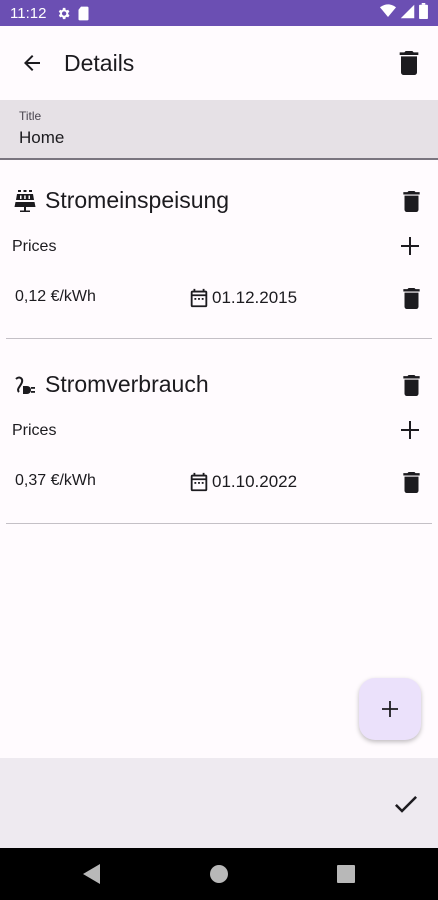  I want to click on price-item: 0,12 €/kWh 01.12.2015, so click(219, 298).